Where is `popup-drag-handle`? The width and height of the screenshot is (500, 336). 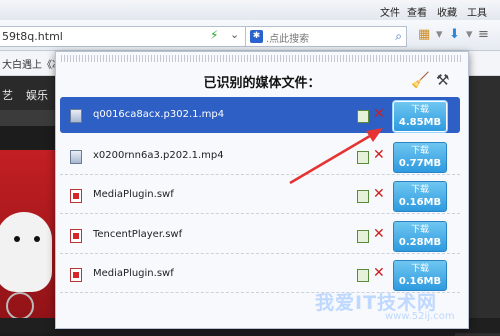 popup-drag-handle is located at coordinates (261, 58).